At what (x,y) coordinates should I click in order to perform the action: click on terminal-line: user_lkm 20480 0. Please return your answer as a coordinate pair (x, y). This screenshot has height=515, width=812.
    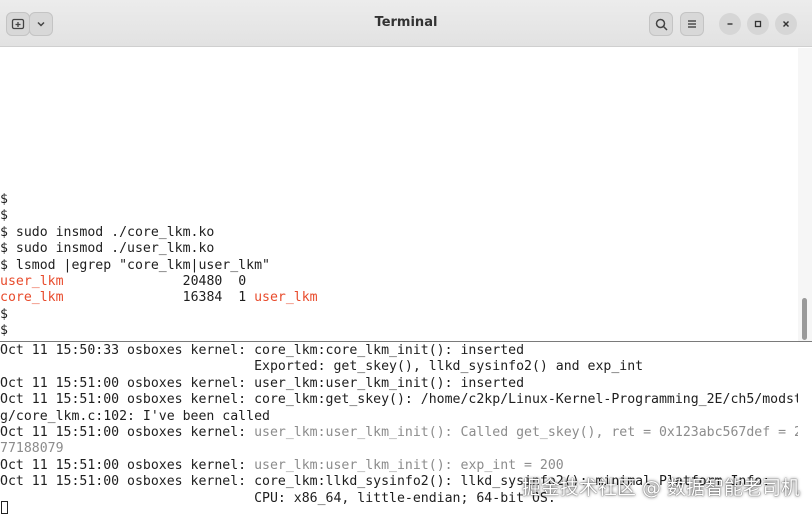
    Looking at the image, I should click on (399, 282).